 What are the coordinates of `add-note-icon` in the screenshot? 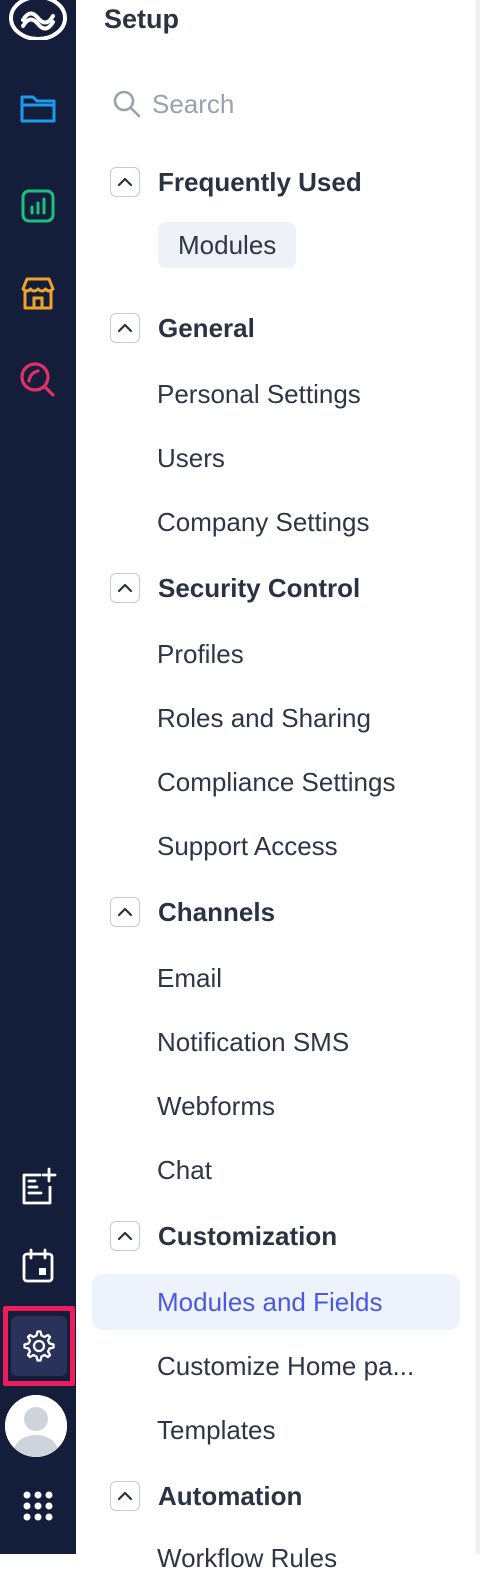 It's located at (38, 1187).